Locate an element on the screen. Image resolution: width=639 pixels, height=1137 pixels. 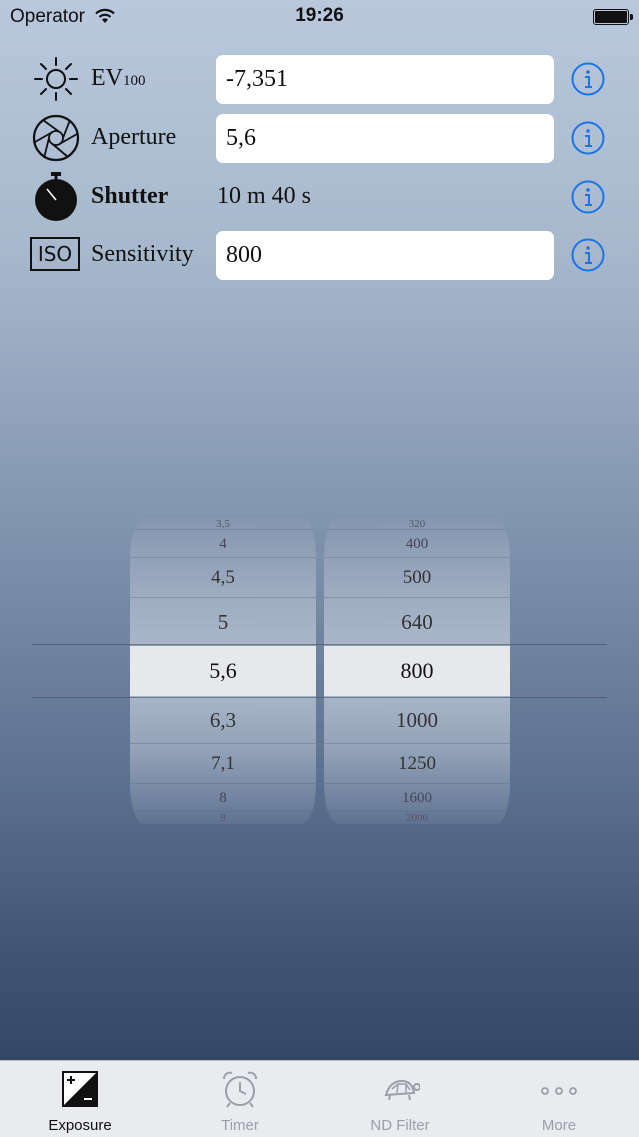
picker-row: 5 is located at coordinates (223, 622).